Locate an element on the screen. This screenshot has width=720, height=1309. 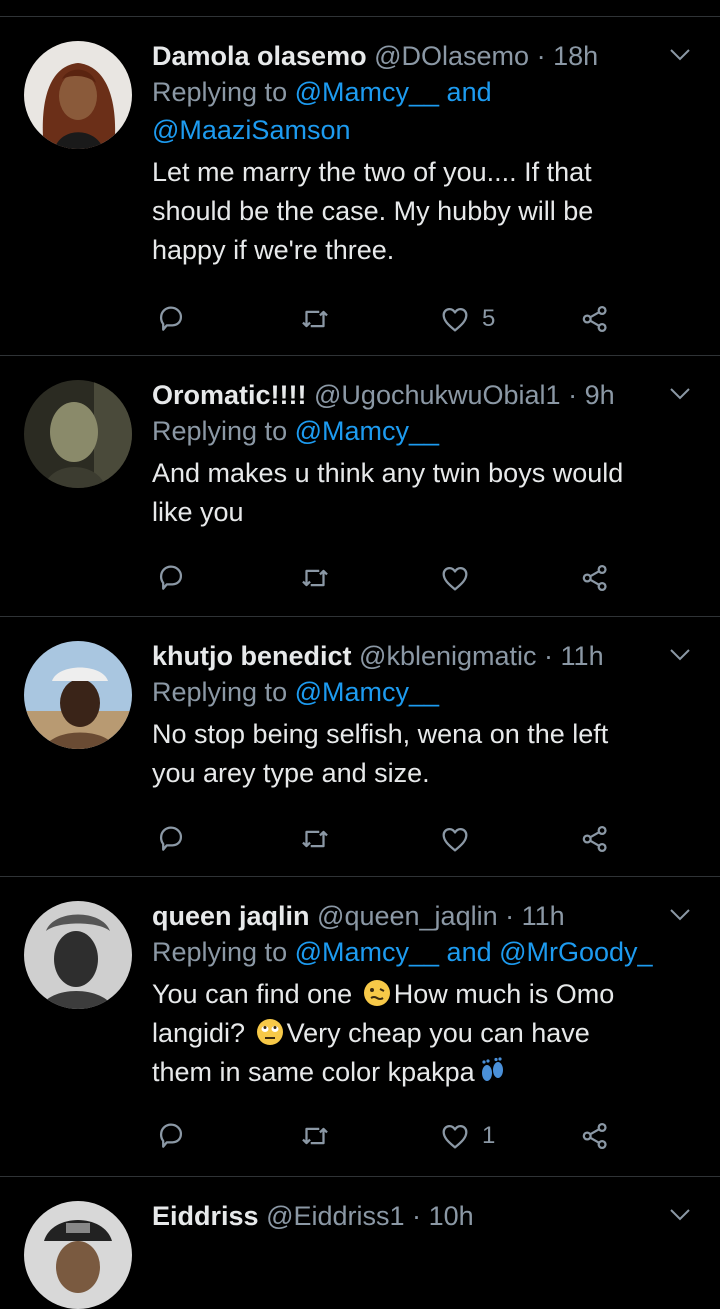
like-button: 5 is located at coordinates (466, 319).